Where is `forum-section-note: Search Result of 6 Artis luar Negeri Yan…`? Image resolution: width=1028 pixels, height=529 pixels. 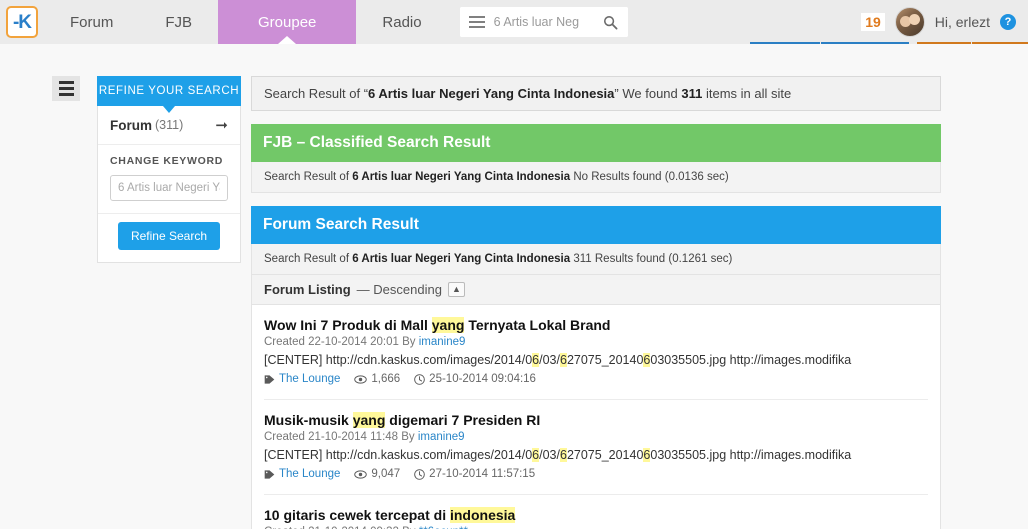
forum-section-note: Search Result of 6 Artis luar Negeri Yan… is located at coordinates (596, 259).